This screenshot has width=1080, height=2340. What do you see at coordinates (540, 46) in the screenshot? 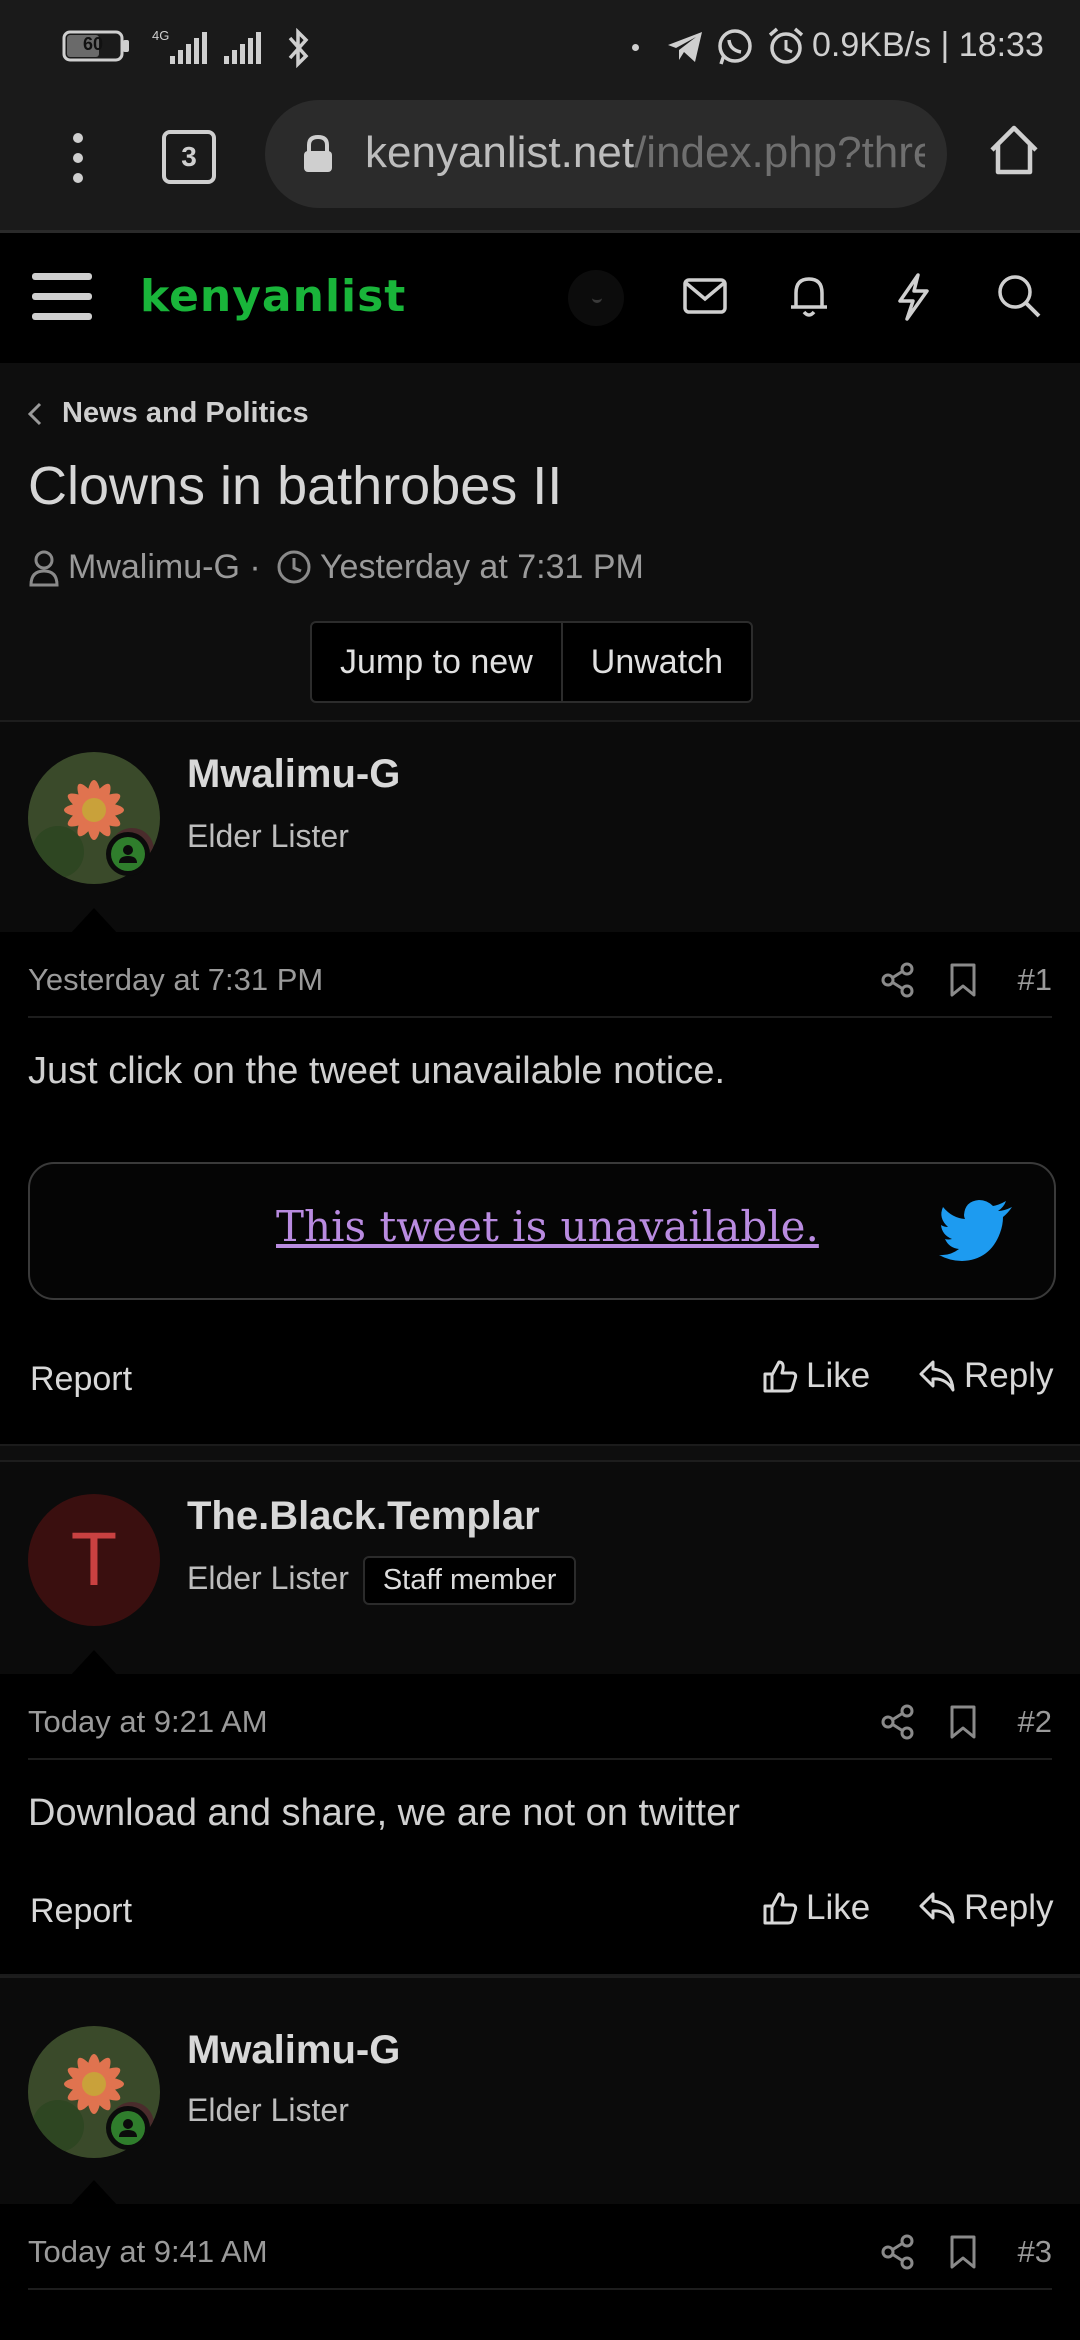
I see `status-bar: 60 4G 0.9KB/s | 18:33` at bounding box center [540, 46].